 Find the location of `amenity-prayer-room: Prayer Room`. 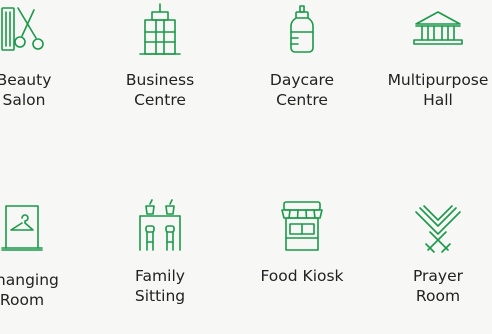

amenity-prayer-room: Prayer Room is located at coordinates (432, 252).